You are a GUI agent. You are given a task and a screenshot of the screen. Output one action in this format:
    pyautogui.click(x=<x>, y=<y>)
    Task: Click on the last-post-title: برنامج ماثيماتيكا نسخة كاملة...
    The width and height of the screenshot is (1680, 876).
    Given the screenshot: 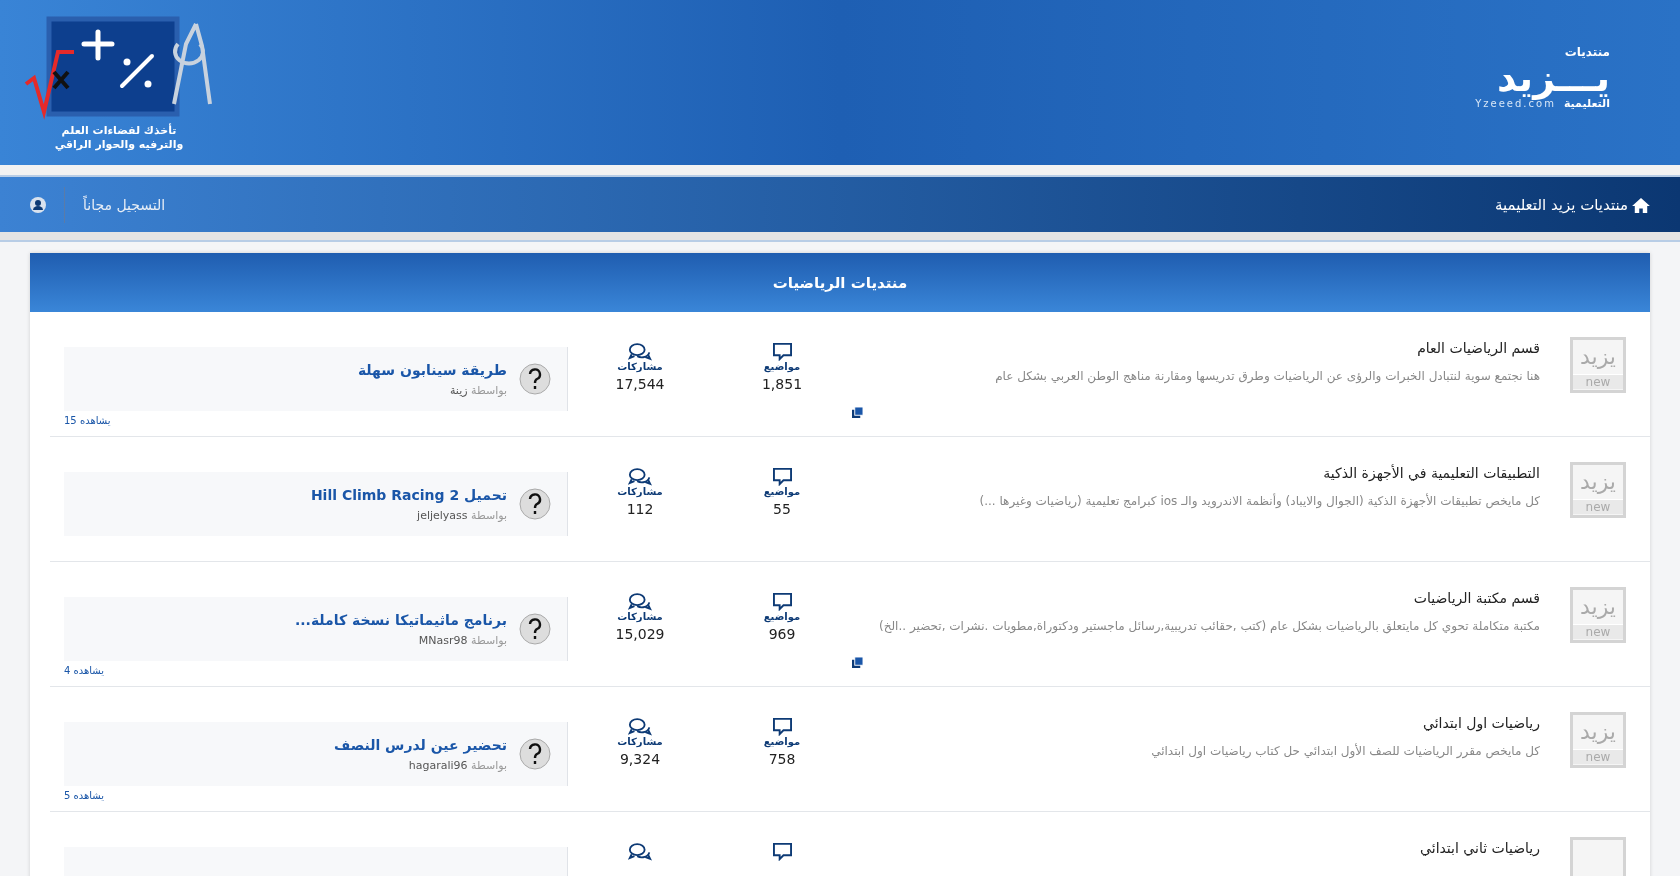 What is the action you would take?
    pyautogui.click(x=400, y=619)
    